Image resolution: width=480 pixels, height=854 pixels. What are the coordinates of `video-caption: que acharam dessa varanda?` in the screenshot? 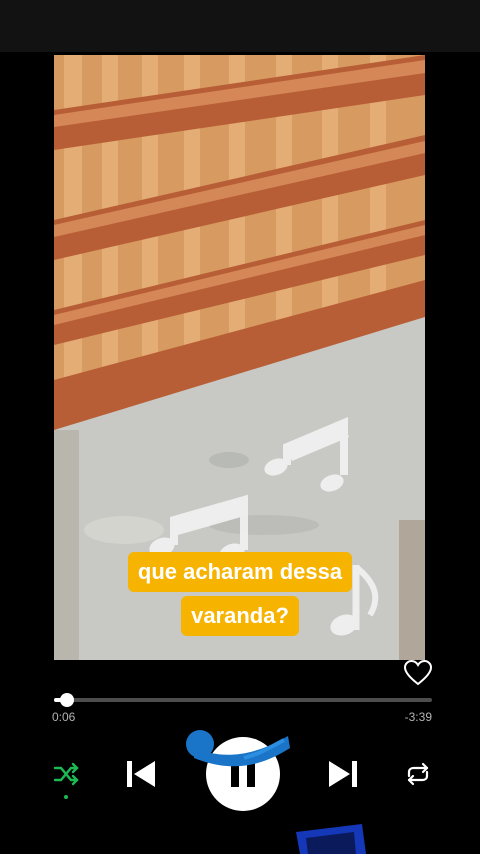 It's located at (240, 596).